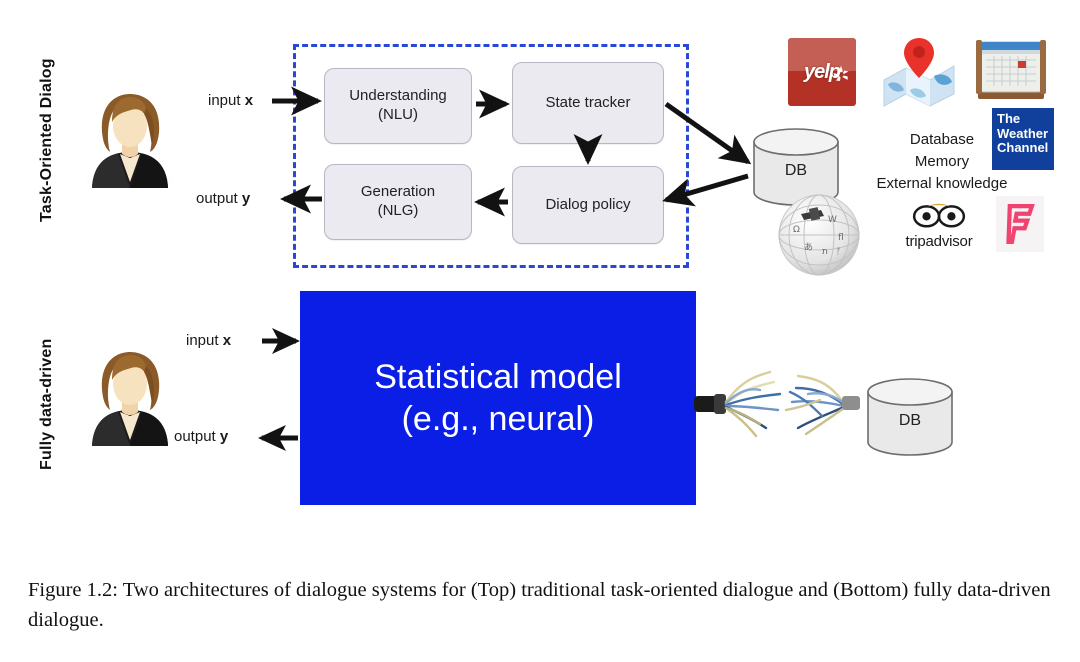  What do you see at coordinates (398, 210) in the screenshot?
I see `module-nlg-line2: (NLG)` at bounding box center [398, 210].